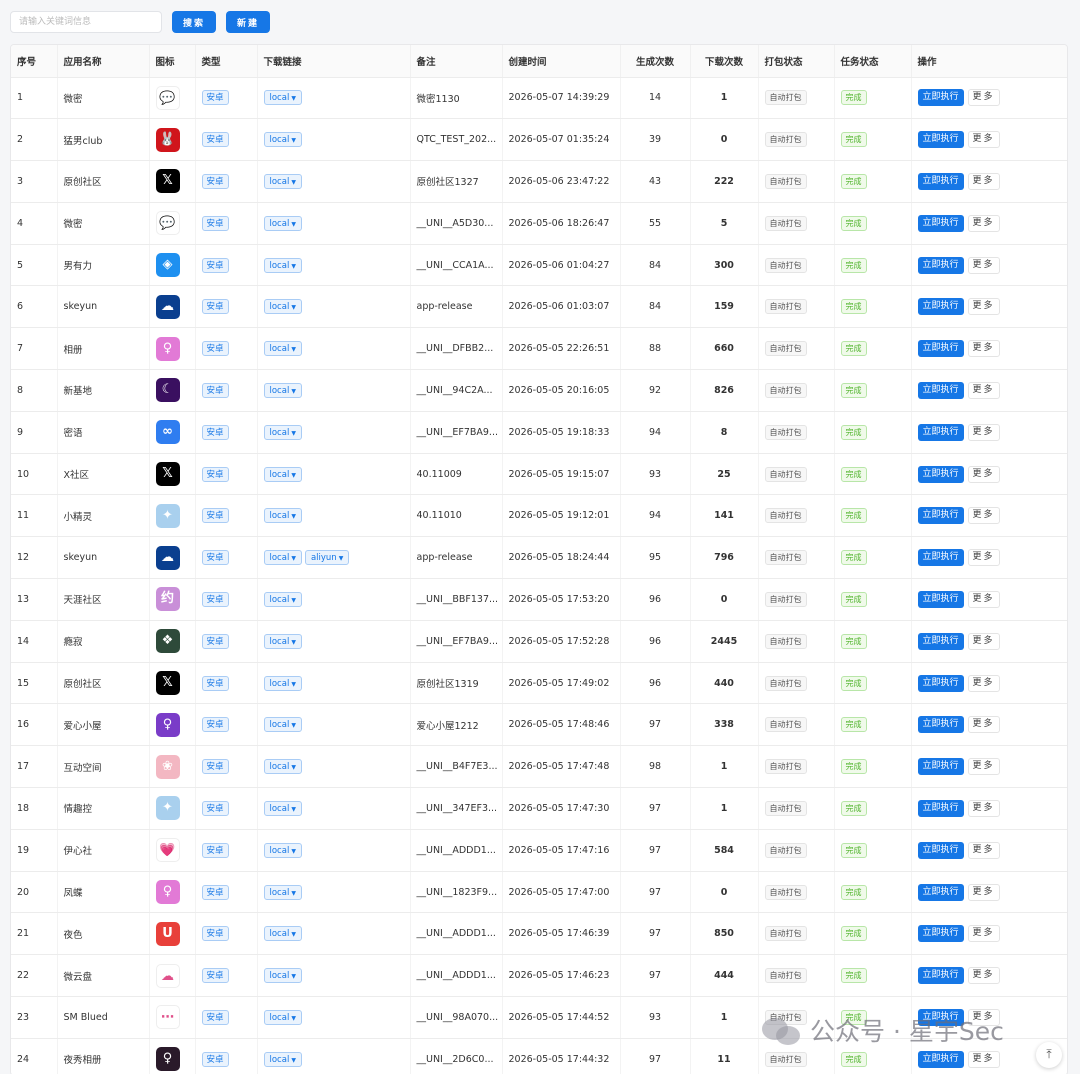  I want to click on search-button: 搜索, so click(194, 22).